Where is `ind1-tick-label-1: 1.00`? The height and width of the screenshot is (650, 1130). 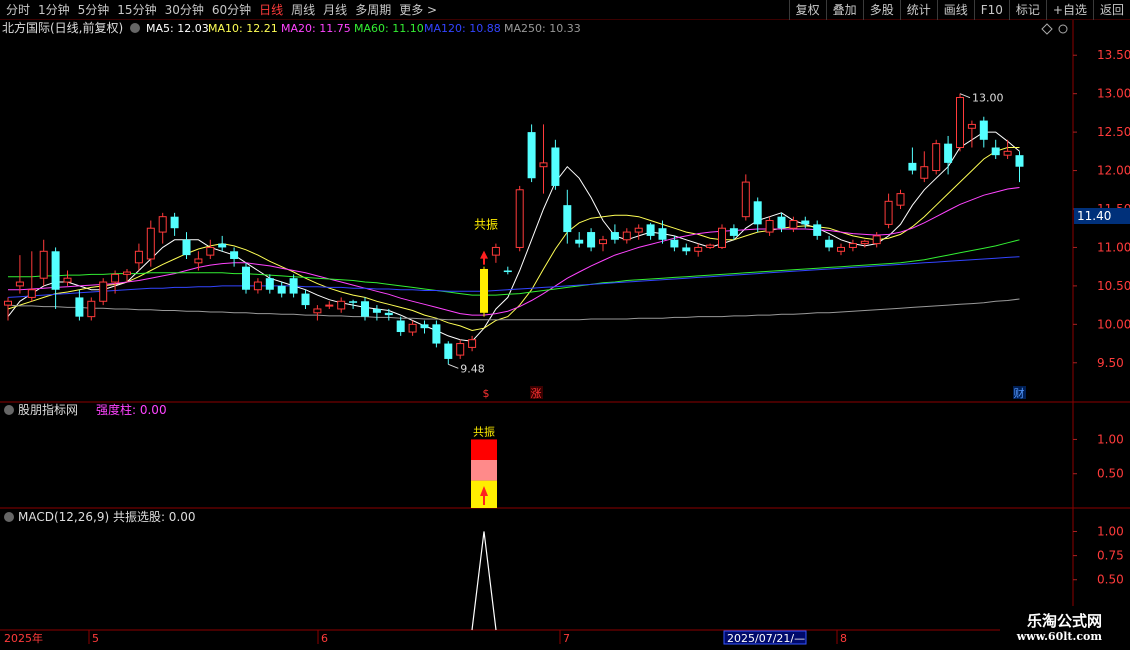
ind1-tick-label-1: 1.00 is located at coordinates (1110, 439).